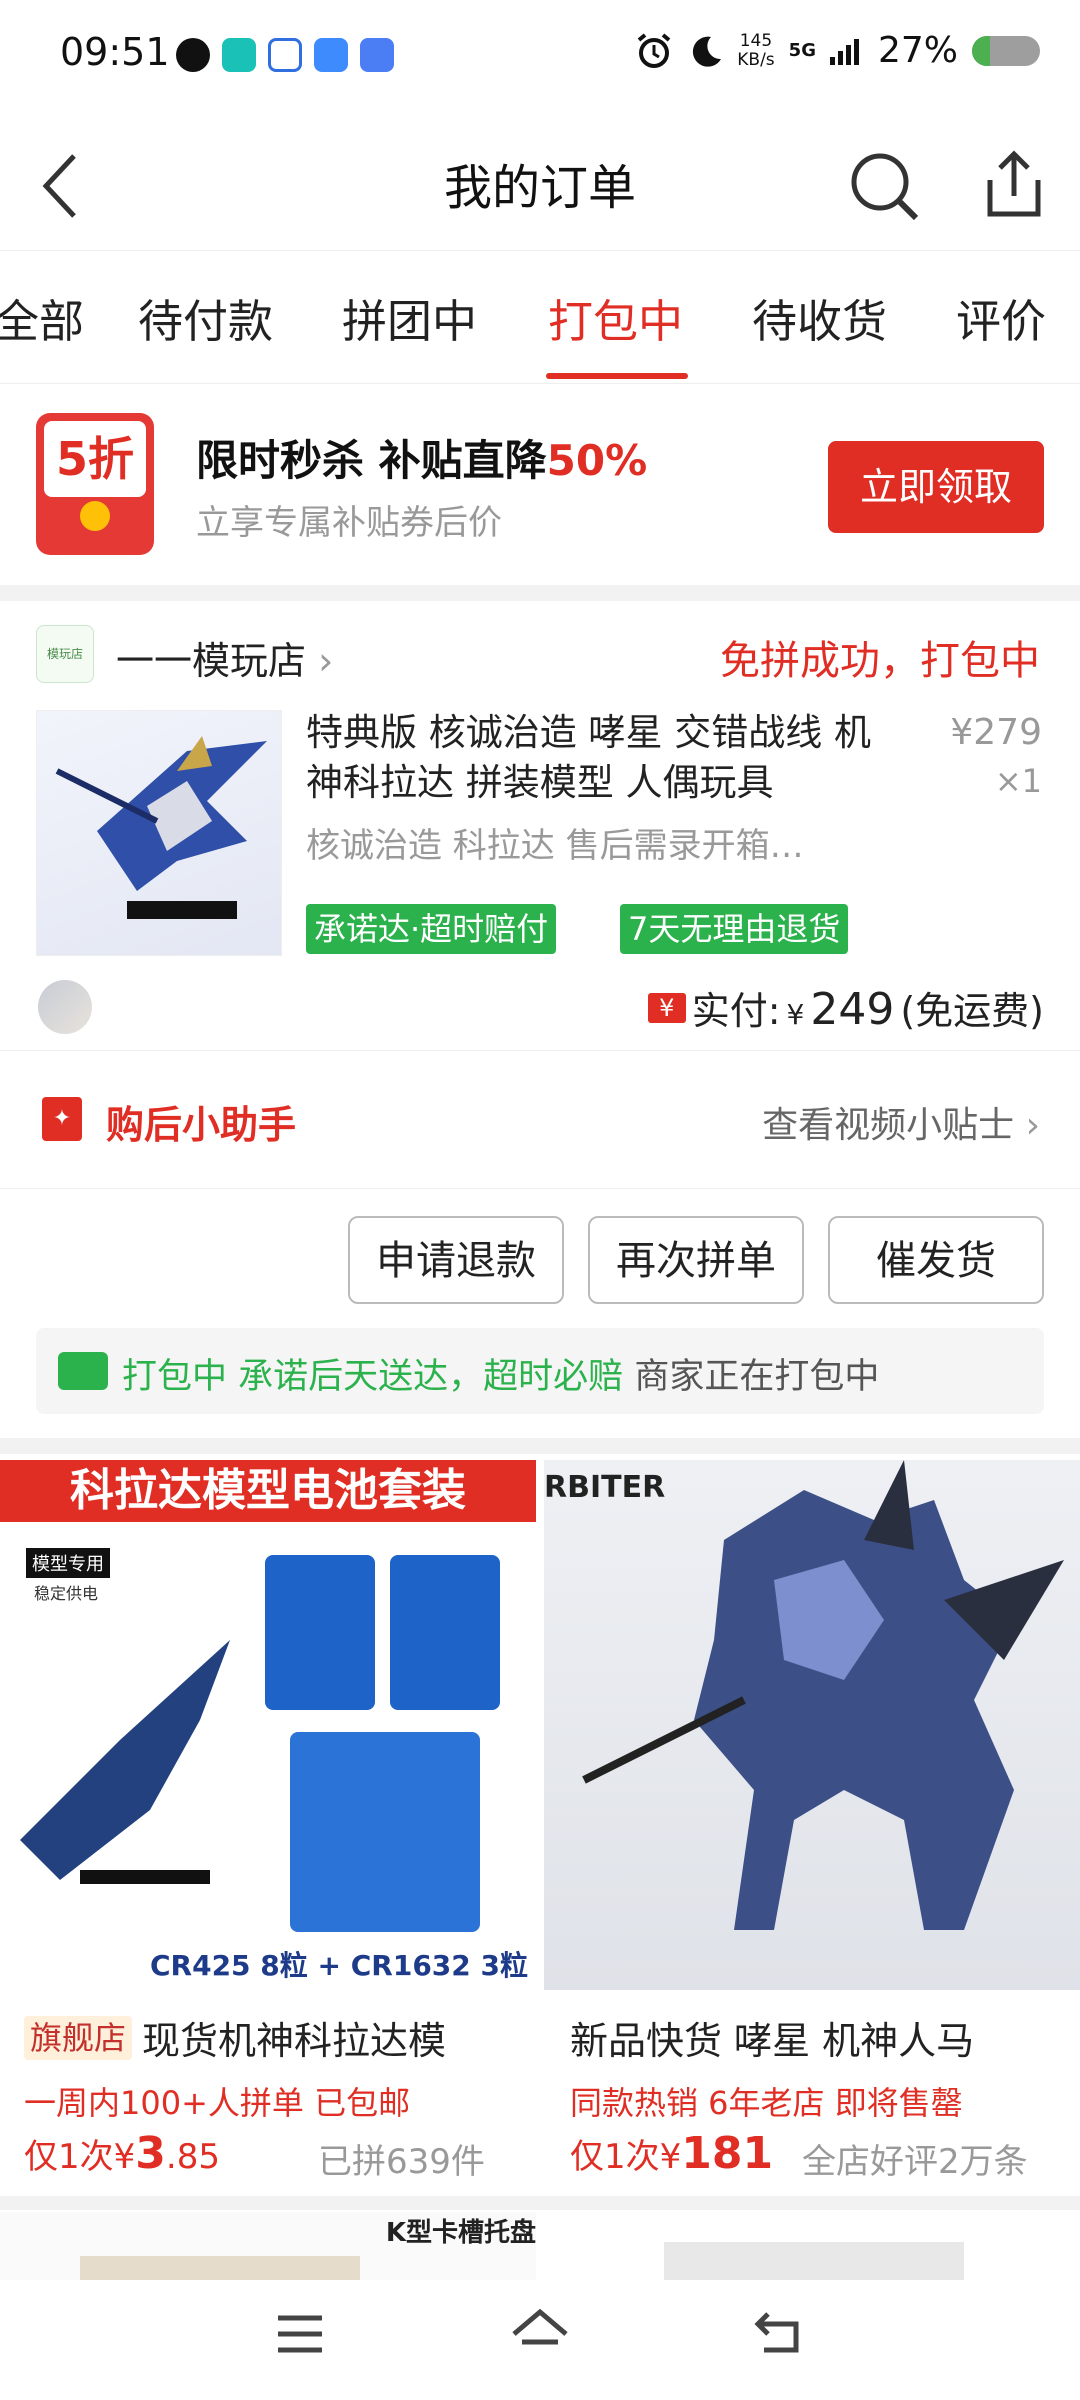 The width and height of the screenshot is (1080, 2400). Describe the element at coordinates (377, 55) in the screenshot. I see `browser-icon` at that location.